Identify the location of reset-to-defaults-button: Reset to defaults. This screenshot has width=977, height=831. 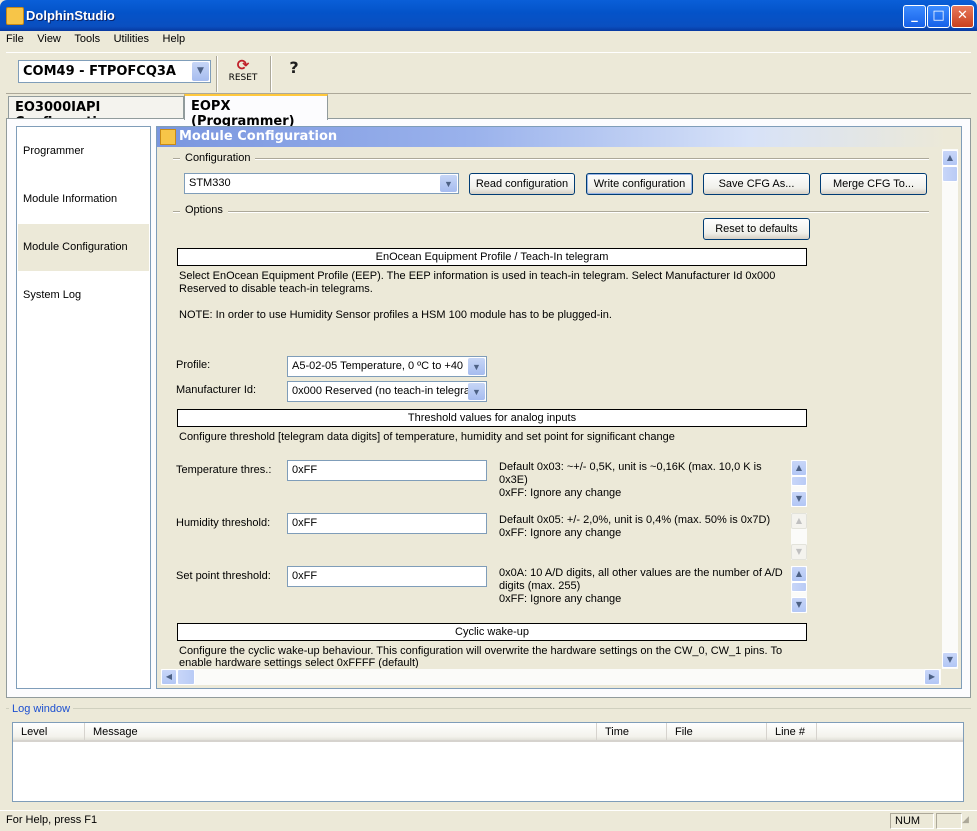
(756, 229).